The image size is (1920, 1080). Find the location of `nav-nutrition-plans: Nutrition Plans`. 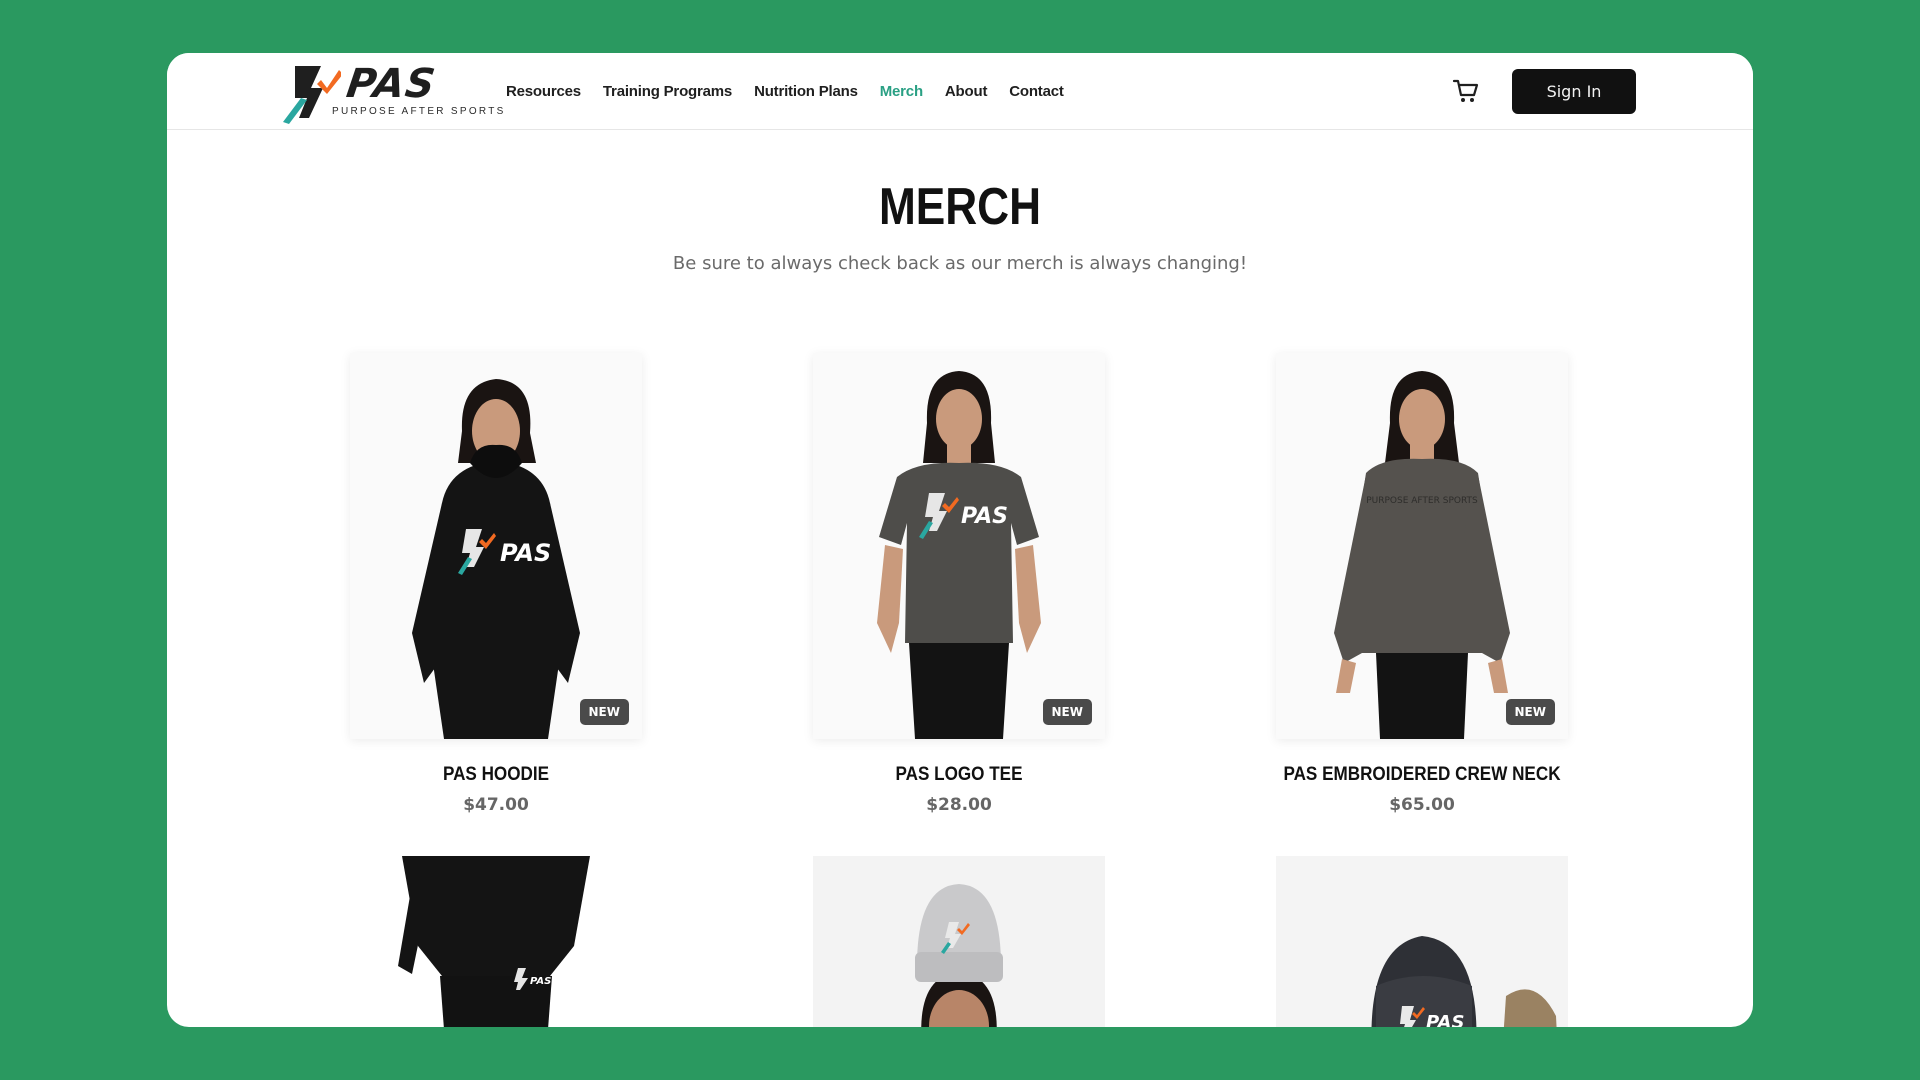

nav-nutrition-plans: Nutrition Plans is located at coordinates (806, 91).